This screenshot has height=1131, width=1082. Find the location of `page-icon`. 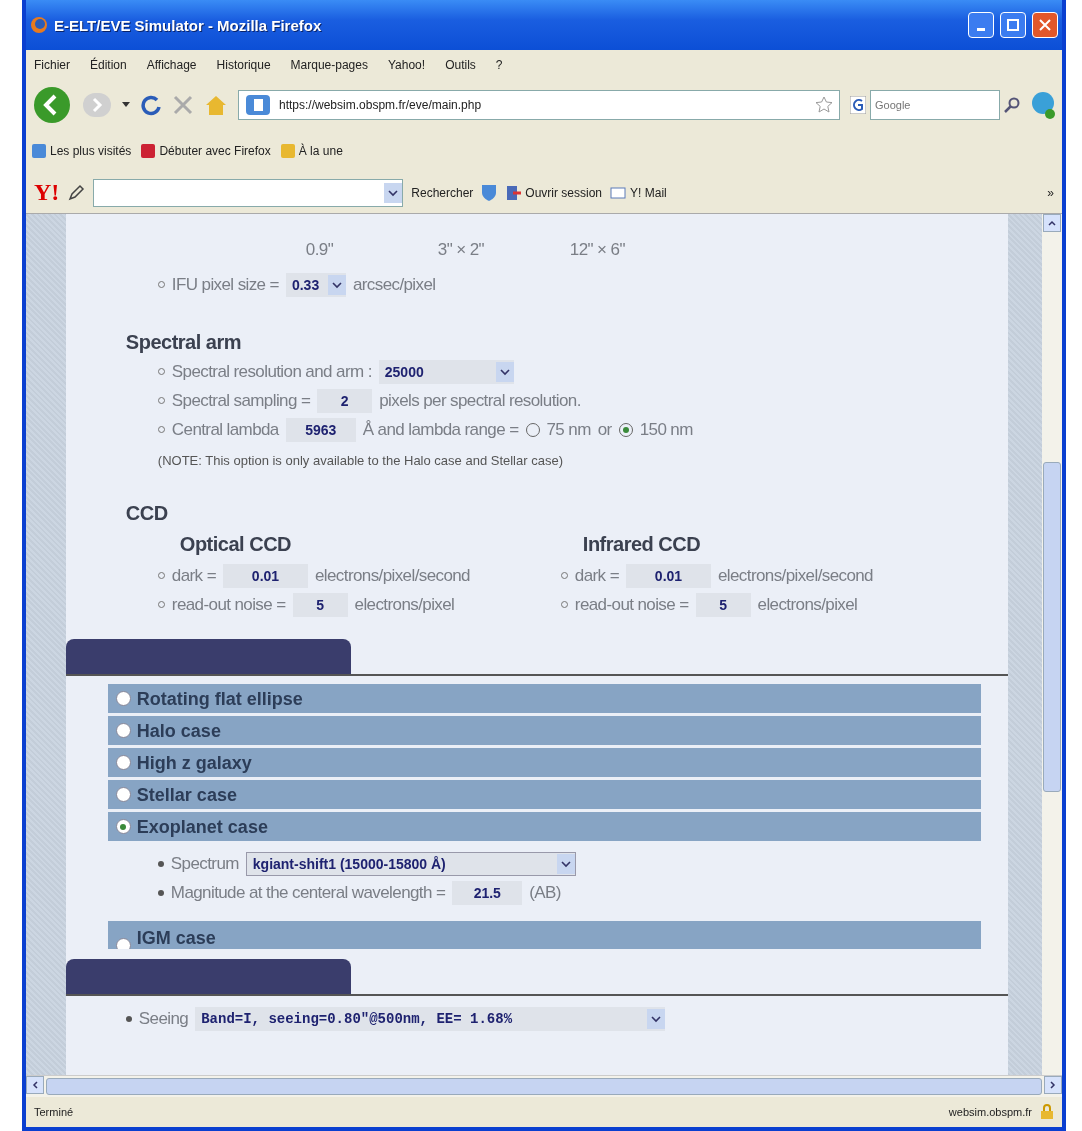

page-icon is located at coordinates (258, 105).